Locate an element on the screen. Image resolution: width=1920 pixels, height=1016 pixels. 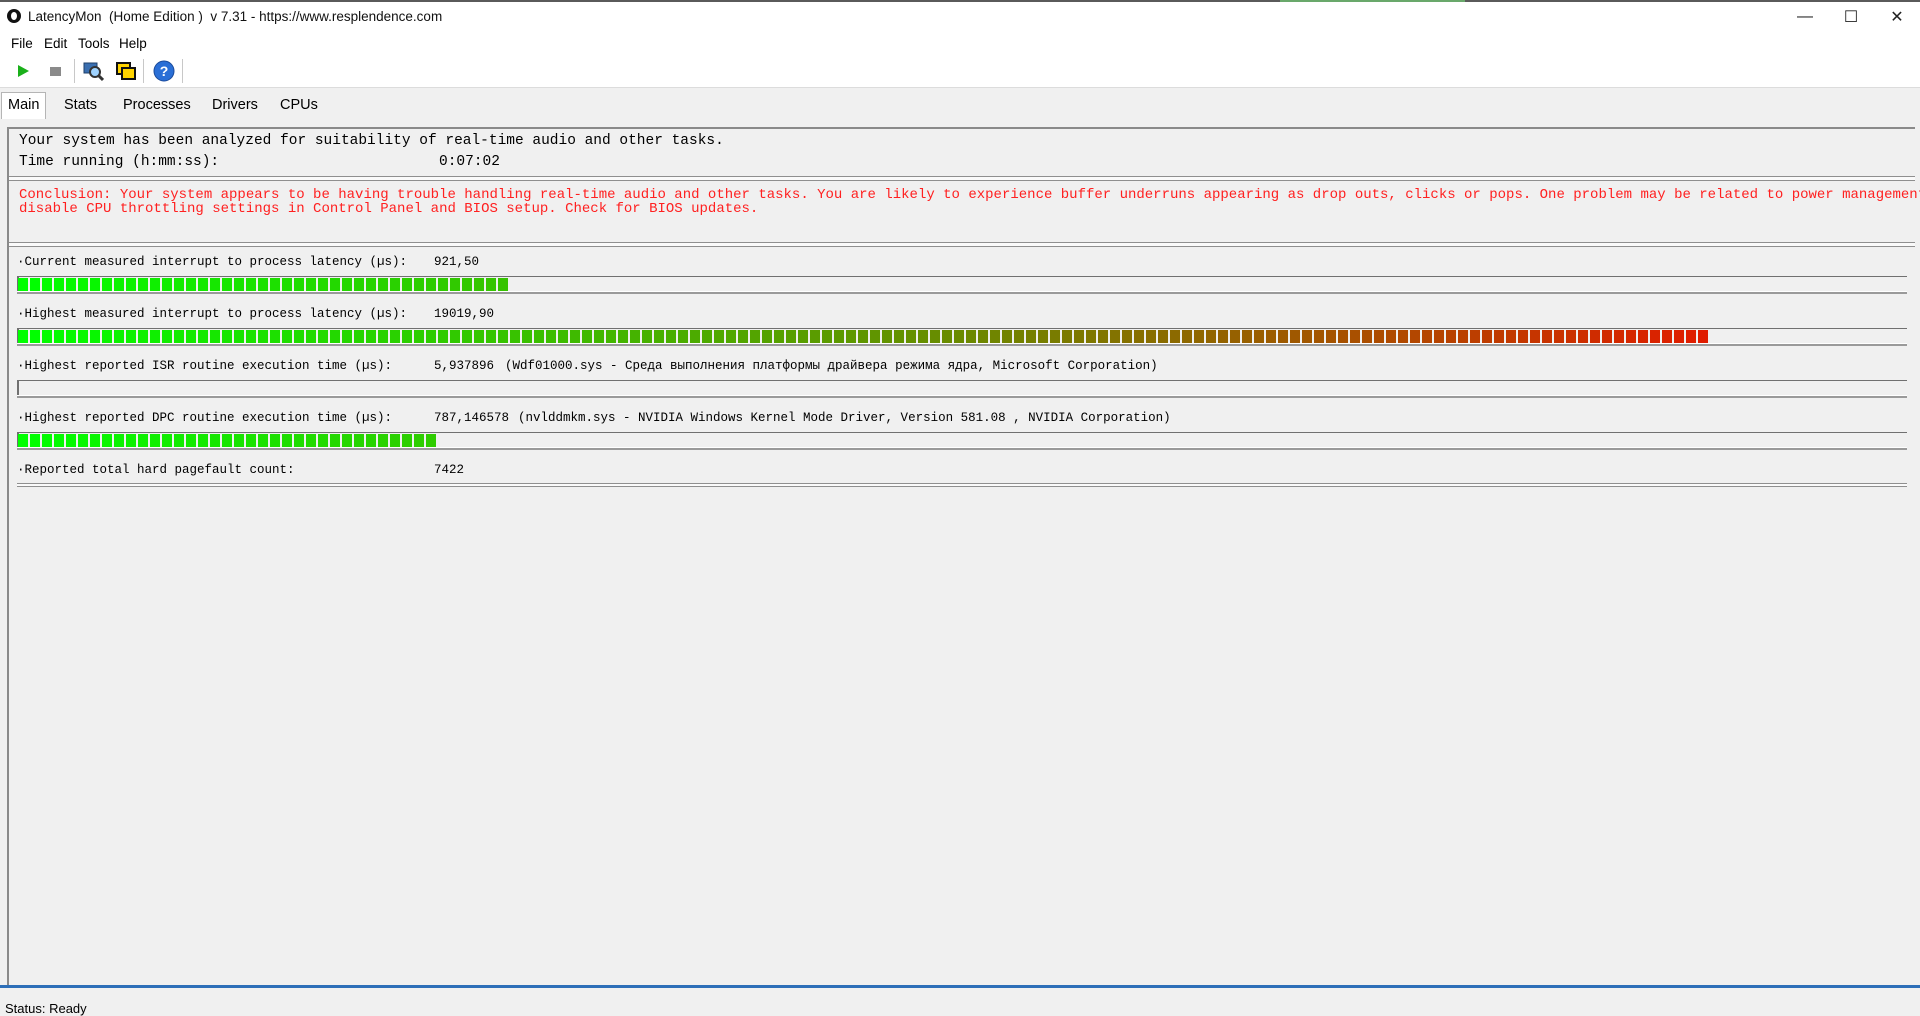
tab-cpus: CPUs is located at coordinates (299, 105).